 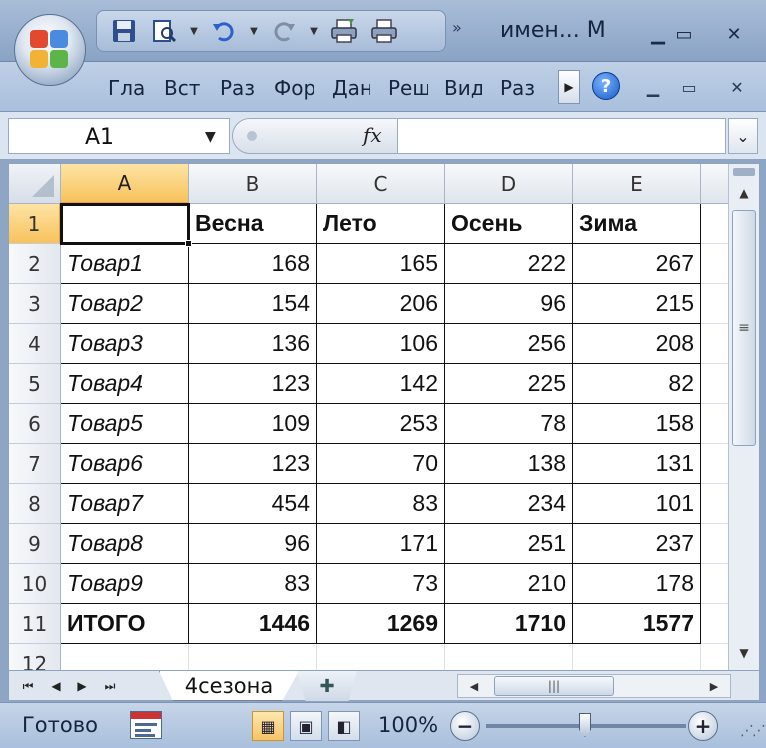 What do you see at coordinates (381, 304) in the screenshot?
I see `cell-c3: 206` at bounding box center [381, 304].